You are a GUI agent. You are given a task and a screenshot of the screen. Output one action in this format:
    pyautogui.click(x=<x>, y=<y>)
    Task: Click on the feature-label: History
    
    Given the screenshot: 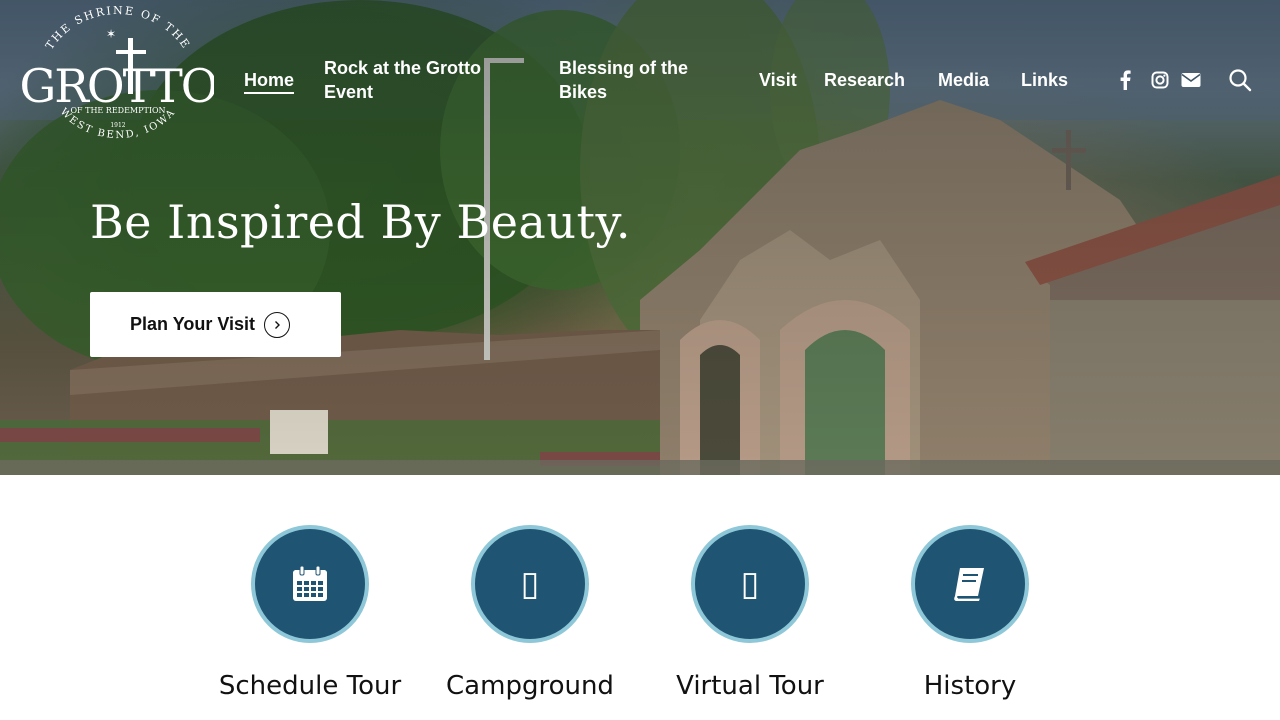 What is the action you would take?
    pyautogui.click(x=970, y=686)
    